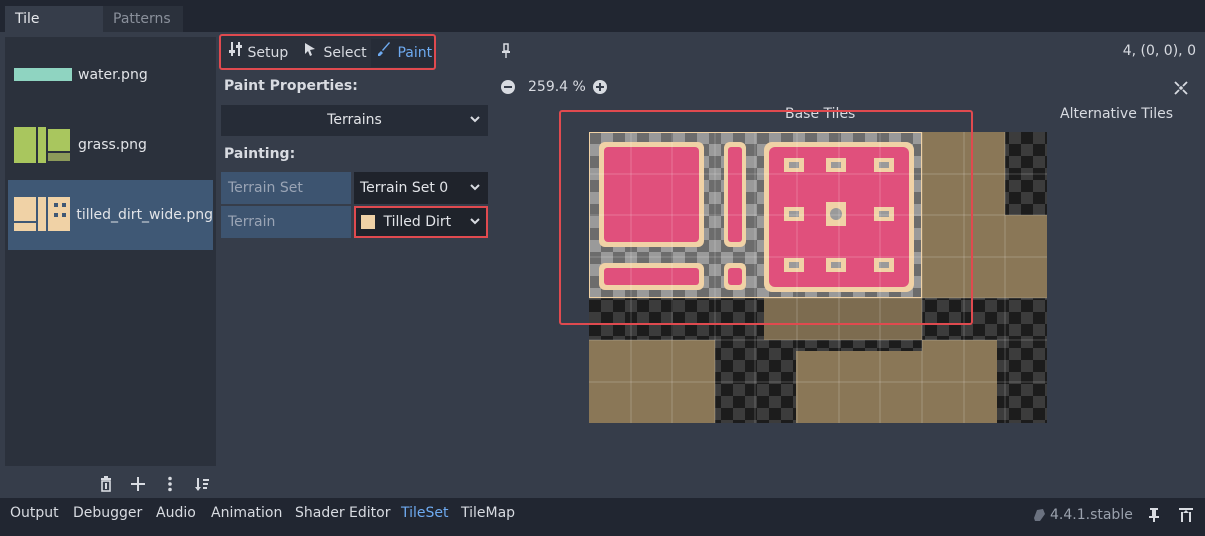 This screenshot has width=1205, height=536. Describe the element at coordinates (342, 513) in the screenshot. I see `bottom-tab-shader-editor: Shader Editor` at that location.